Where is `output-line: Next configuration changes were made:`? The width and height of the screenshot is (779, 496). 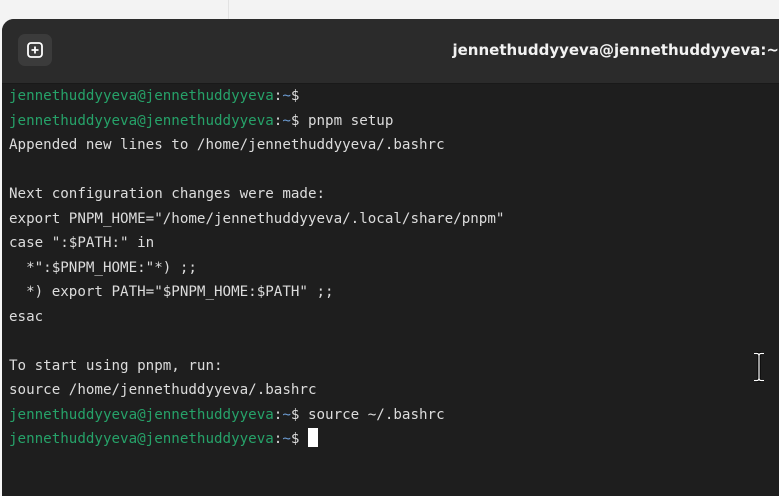 output-line: Next configuration changes were made: is located at coordinates (167, 194).